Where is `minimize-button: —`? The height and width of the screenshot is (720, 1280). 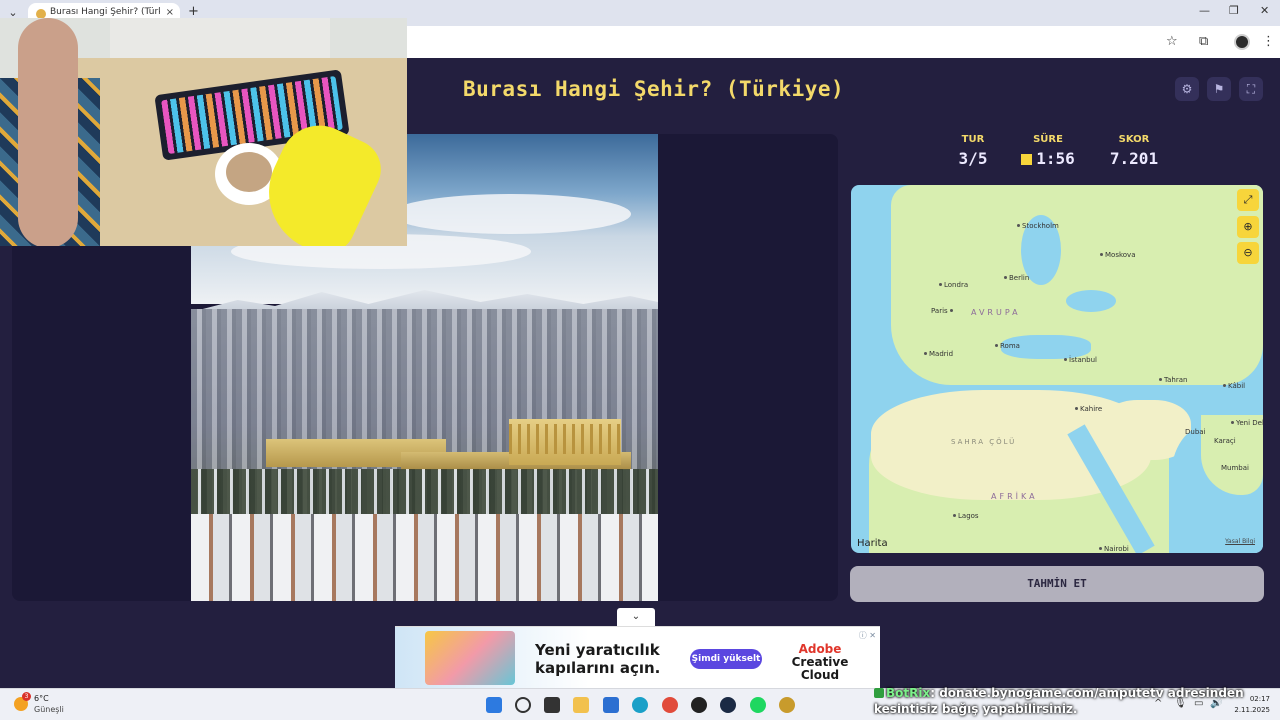 minimize-button: — is located at coordinates (1204, 10).